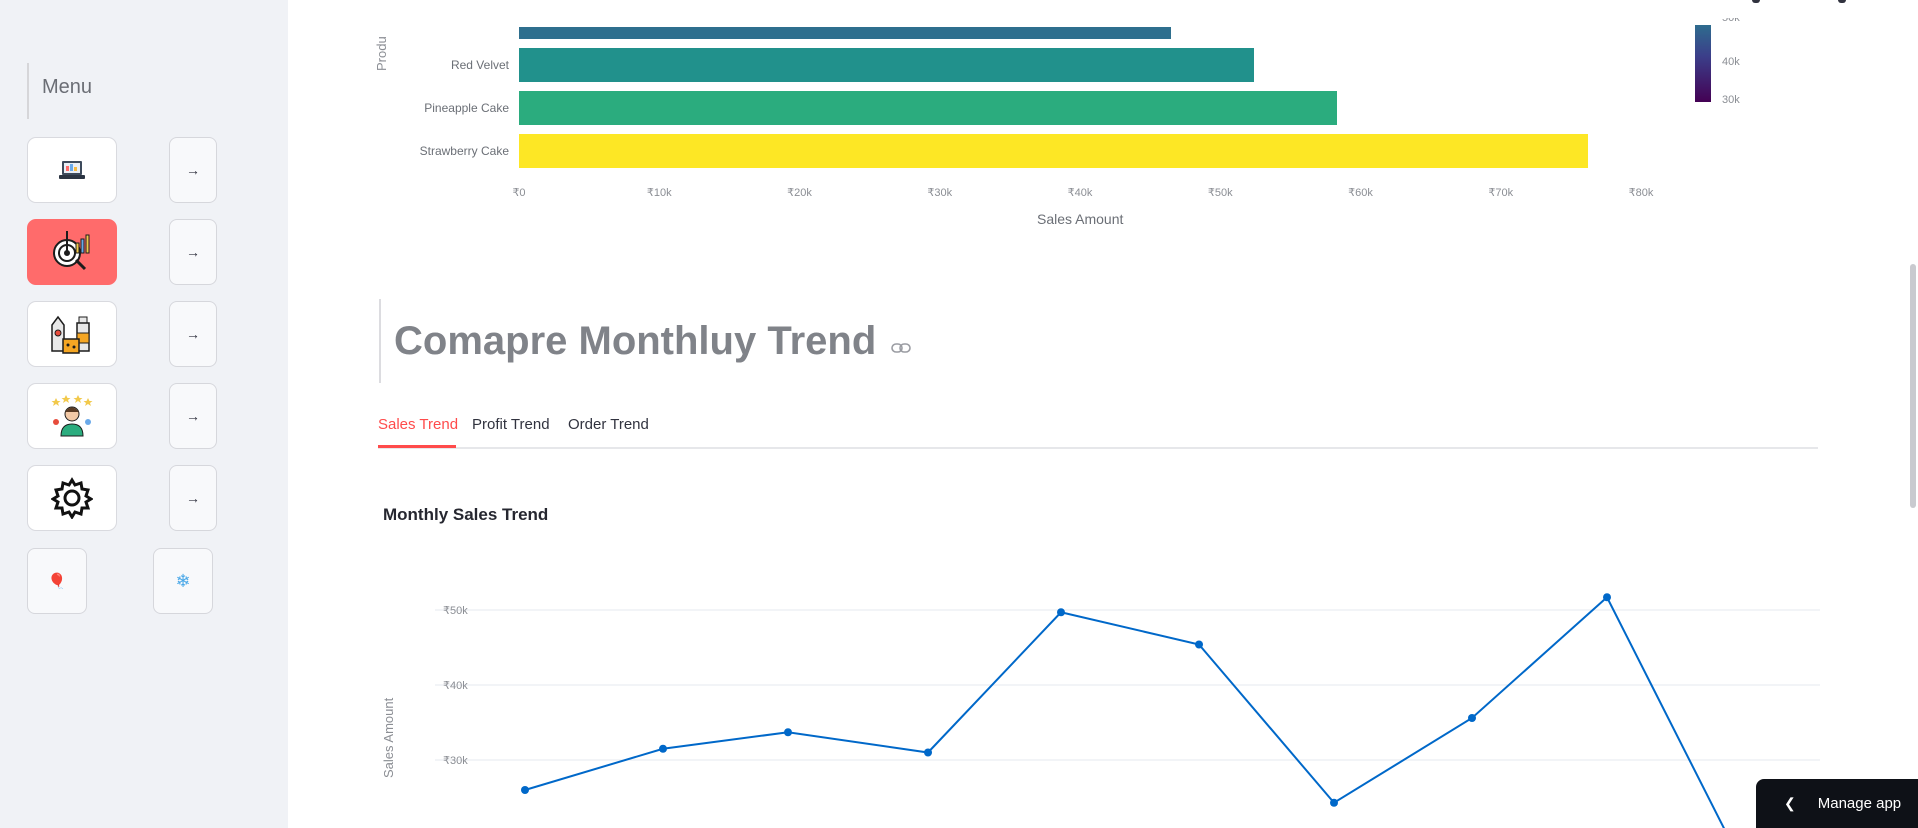 This screenshot has height=828, width=1918. Describe the element at coordinates (479, 65) in the screenshot. I see `bar-label-red-velvet: Red Velvet` at that location.